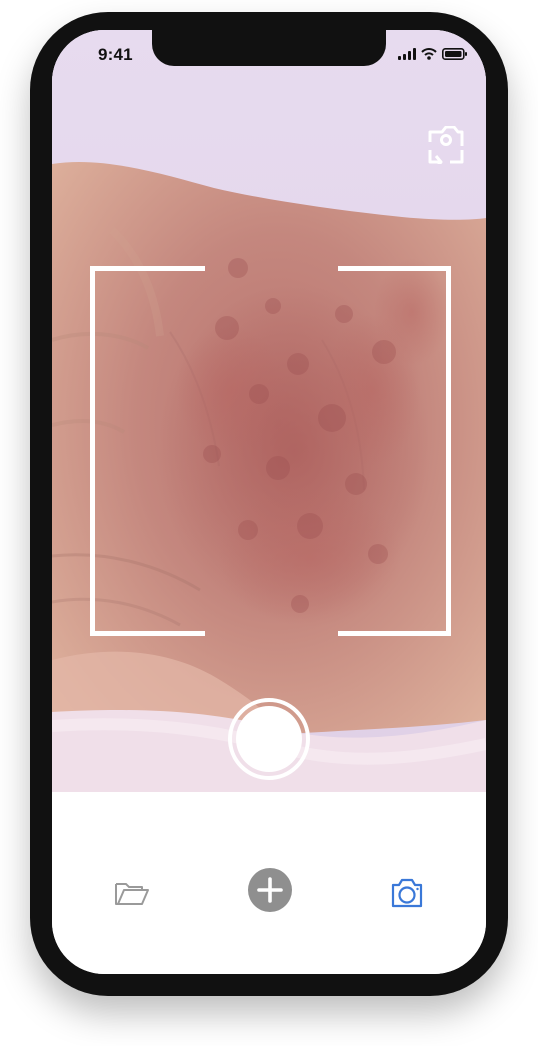 The height and width of the screenshot is (1046, 538). What do you see at coordinates (147, 451) in the screenshot?
I see `frame-bracket-left` at bounding box center [147, 451].